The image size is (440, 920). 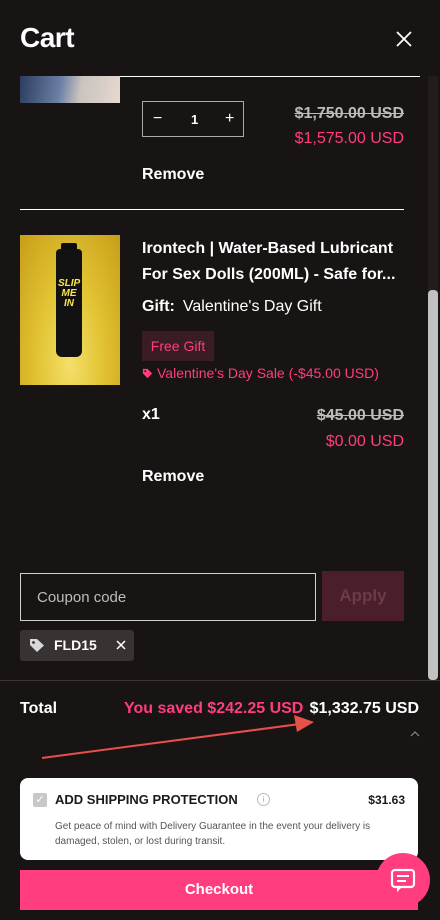 What do you see at coordinates (386, 800) in the screenshot?
I see `shipping-protection-price: $31.63` at bounding box center [386, 800].